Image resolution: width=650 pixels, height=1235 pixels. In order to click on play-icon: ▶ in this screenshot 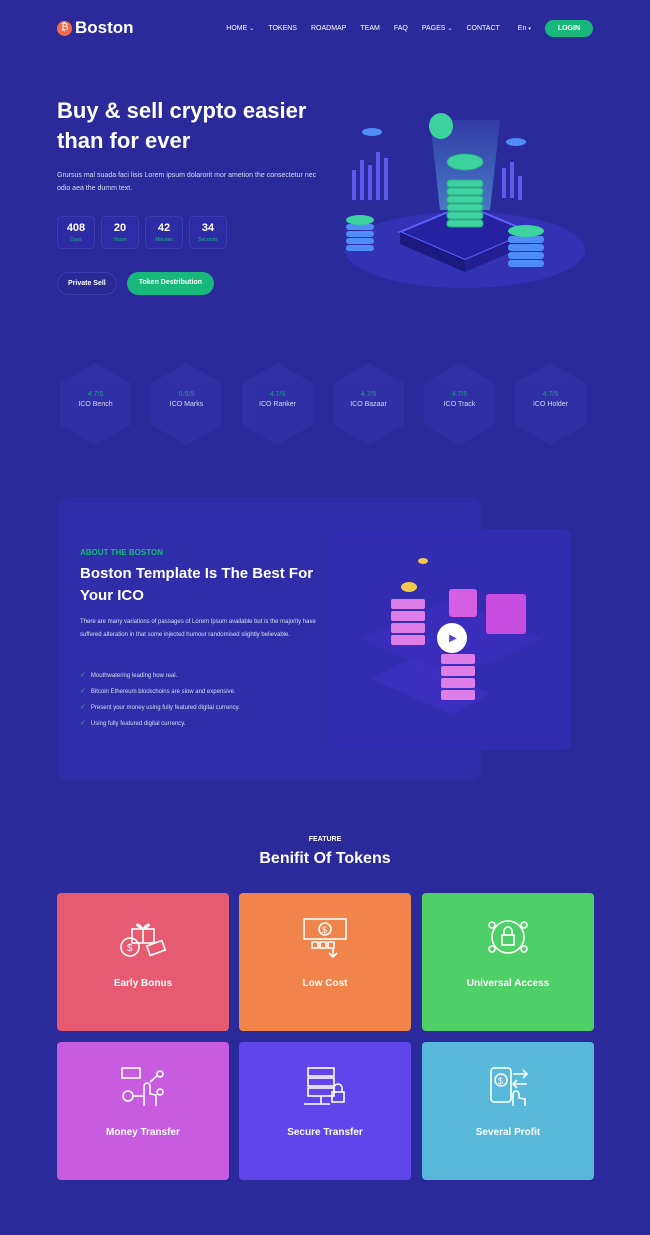, I will do `click(453, 638)`.